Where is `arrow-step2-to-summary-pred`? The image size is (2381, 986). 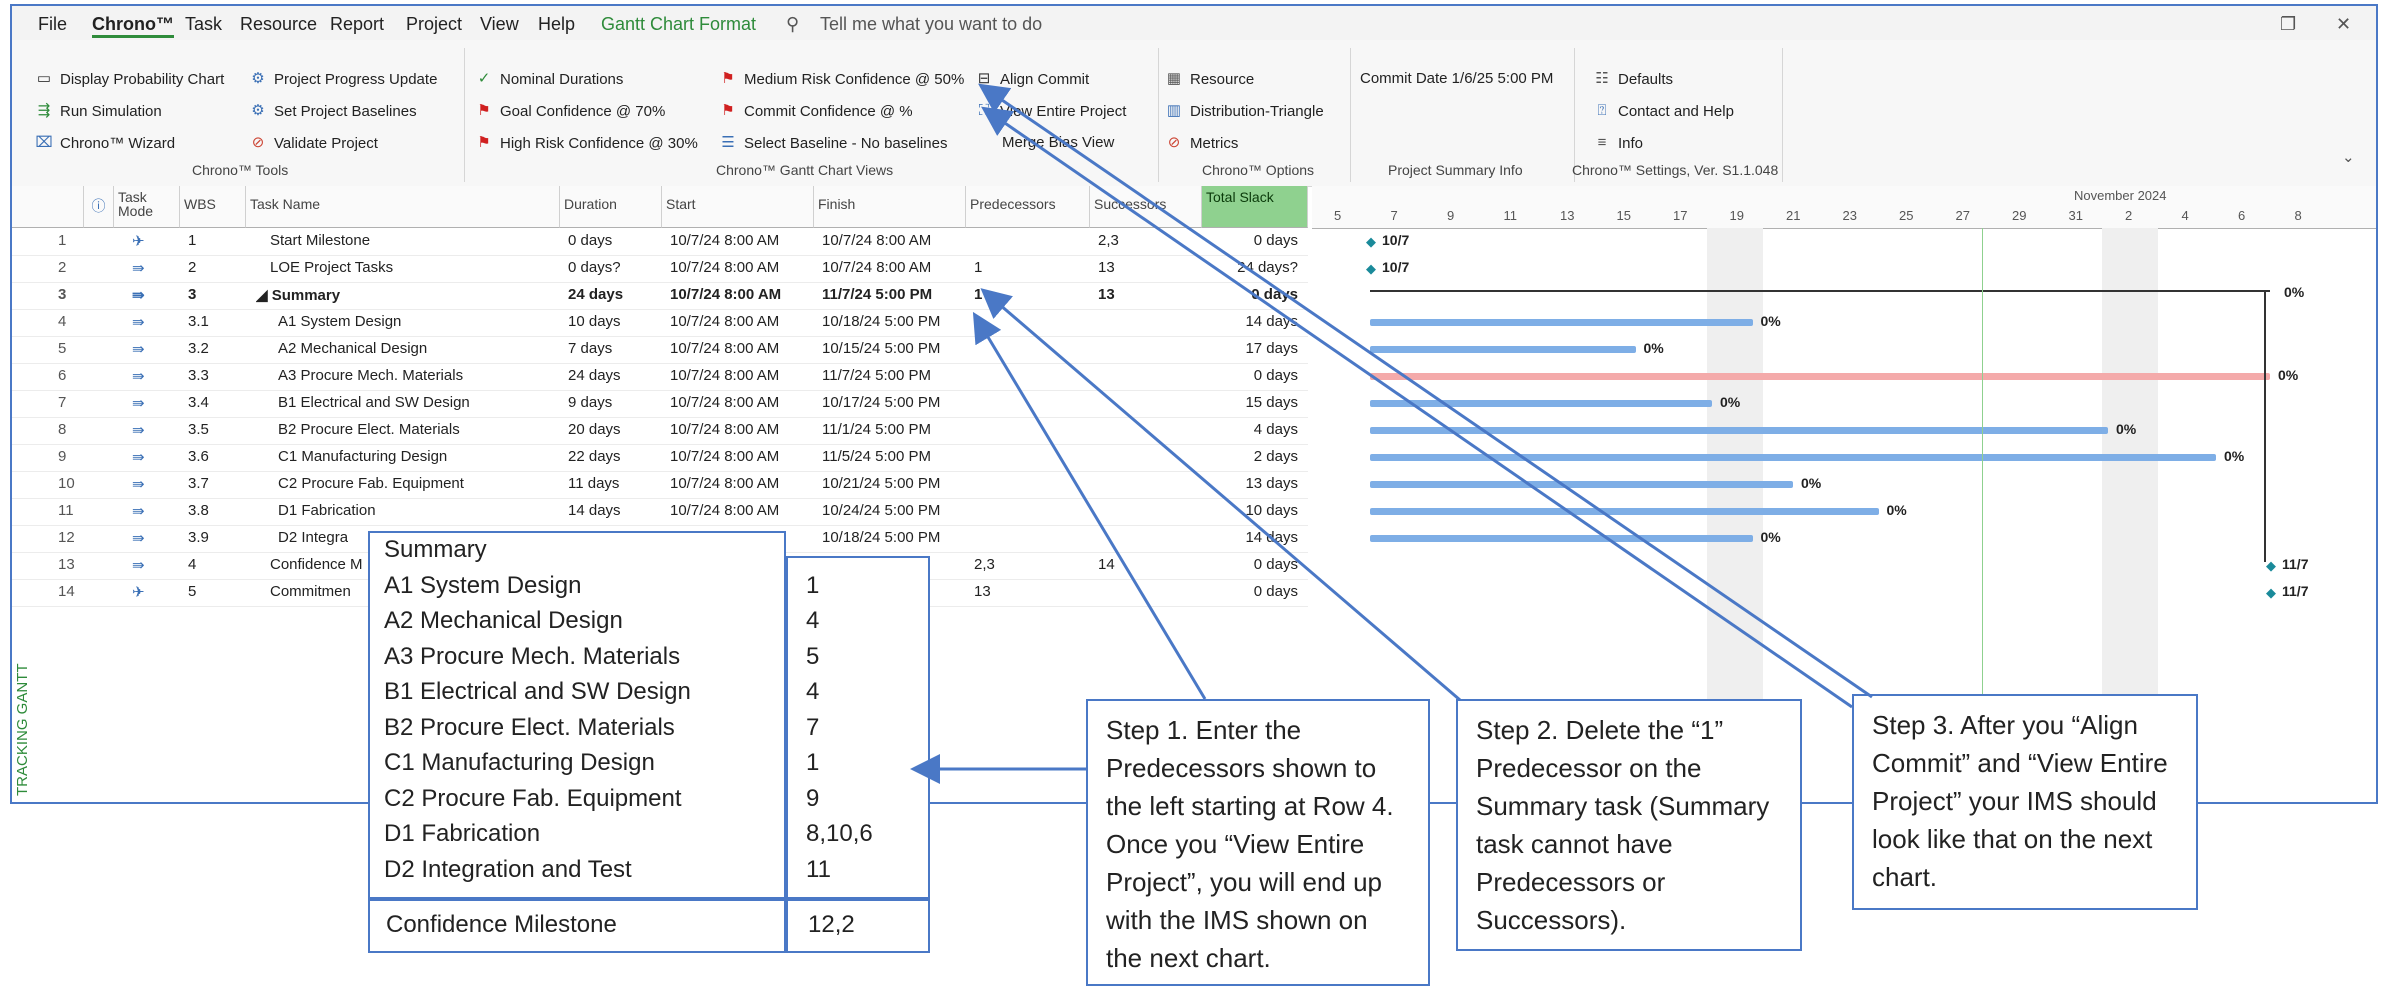
arrow-step2-to-summary-pred is located at coordinates (1220, 495).